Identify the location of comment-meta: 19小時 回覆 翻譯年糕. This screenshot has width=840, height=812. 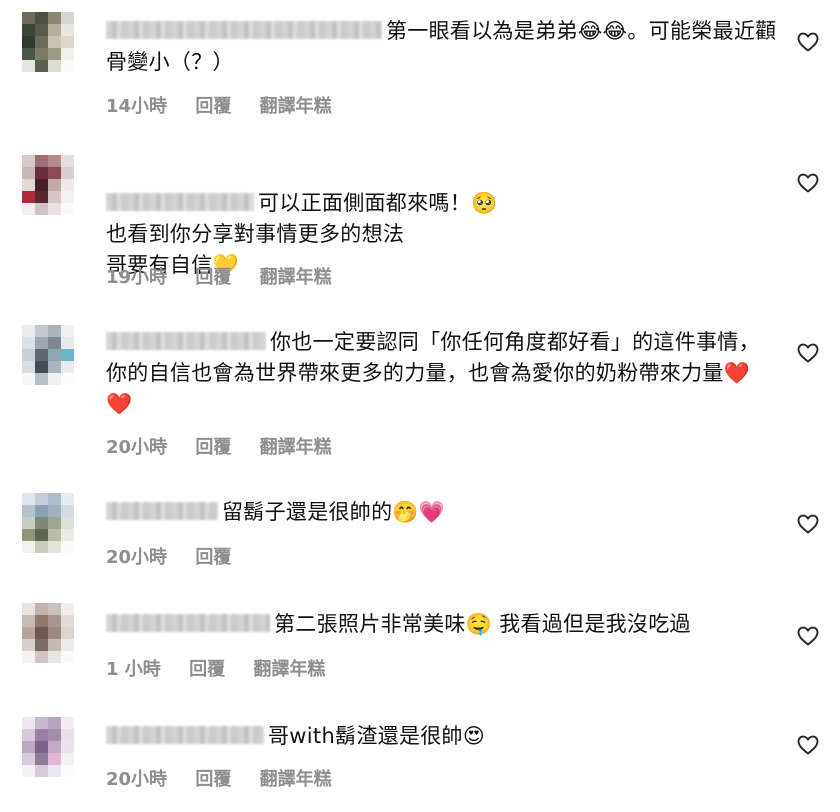
(230, 276).